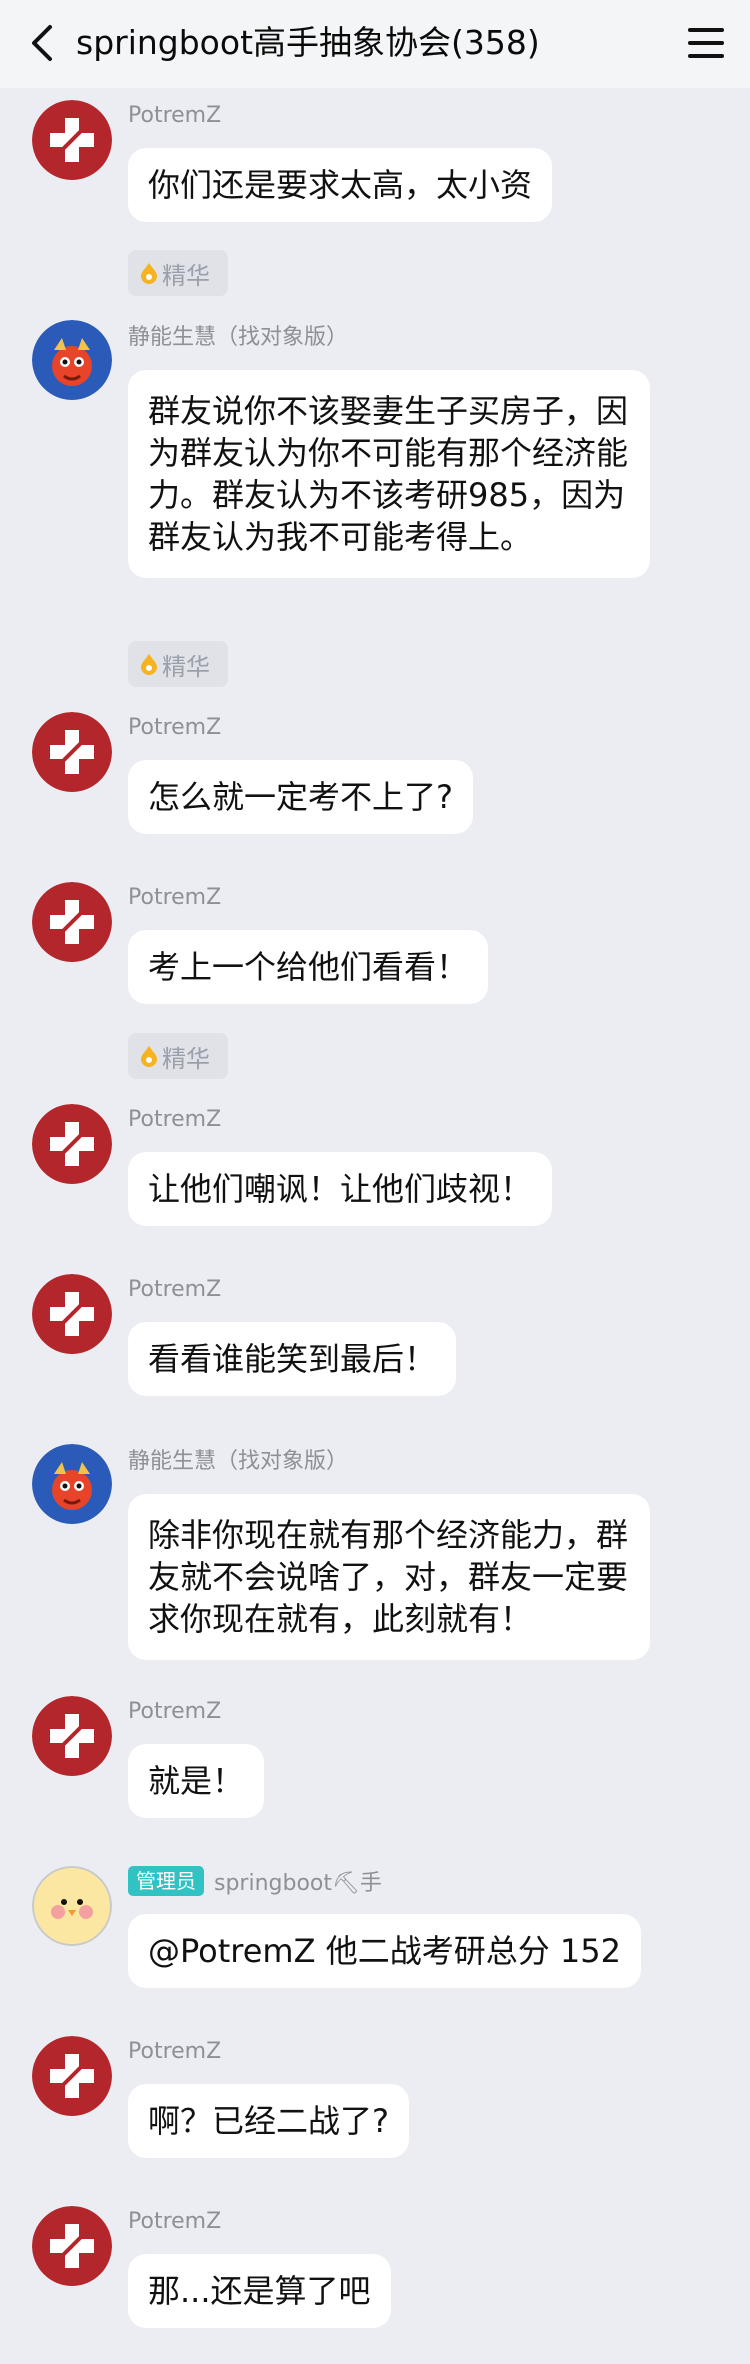 This screenshot has height=2364, width=750. Describe the element at coordinates (300, 797) in the screenshot. I see `message-bubble: 怎么就一定考不上了?` at that location.